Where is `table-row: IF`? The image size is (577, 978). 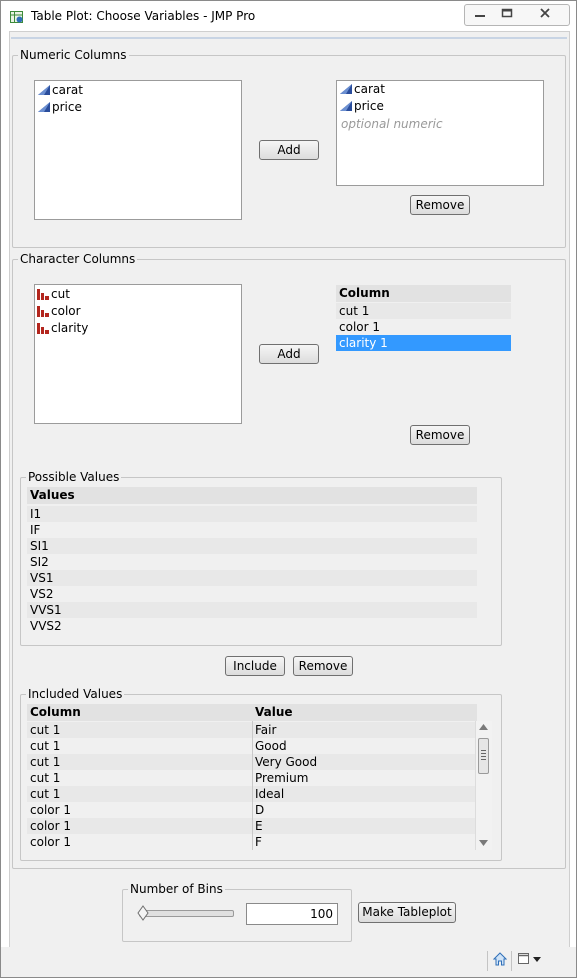 table-row: IF is located at coordinates (252, 530).